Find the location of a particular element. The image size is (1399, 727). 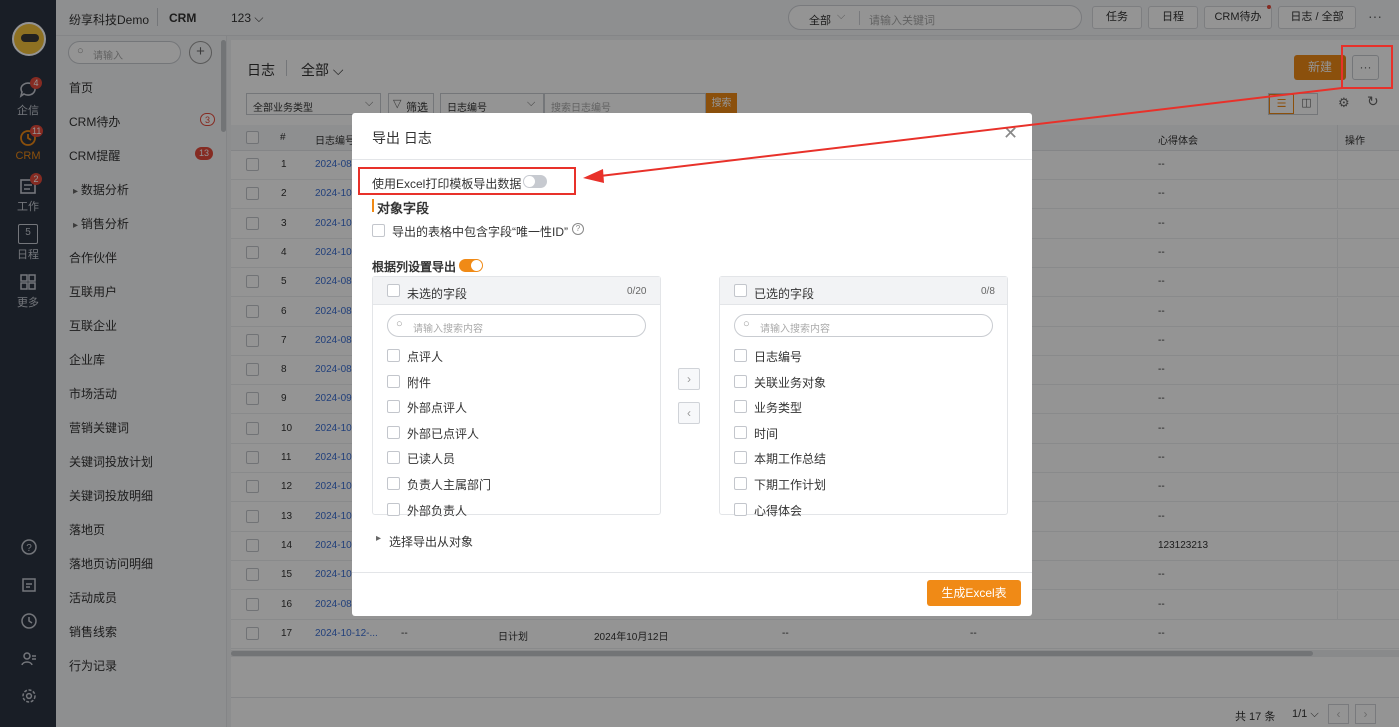

unselected-search-input: ○ 请输入搜索内容 is located at coordinates (516, 325).